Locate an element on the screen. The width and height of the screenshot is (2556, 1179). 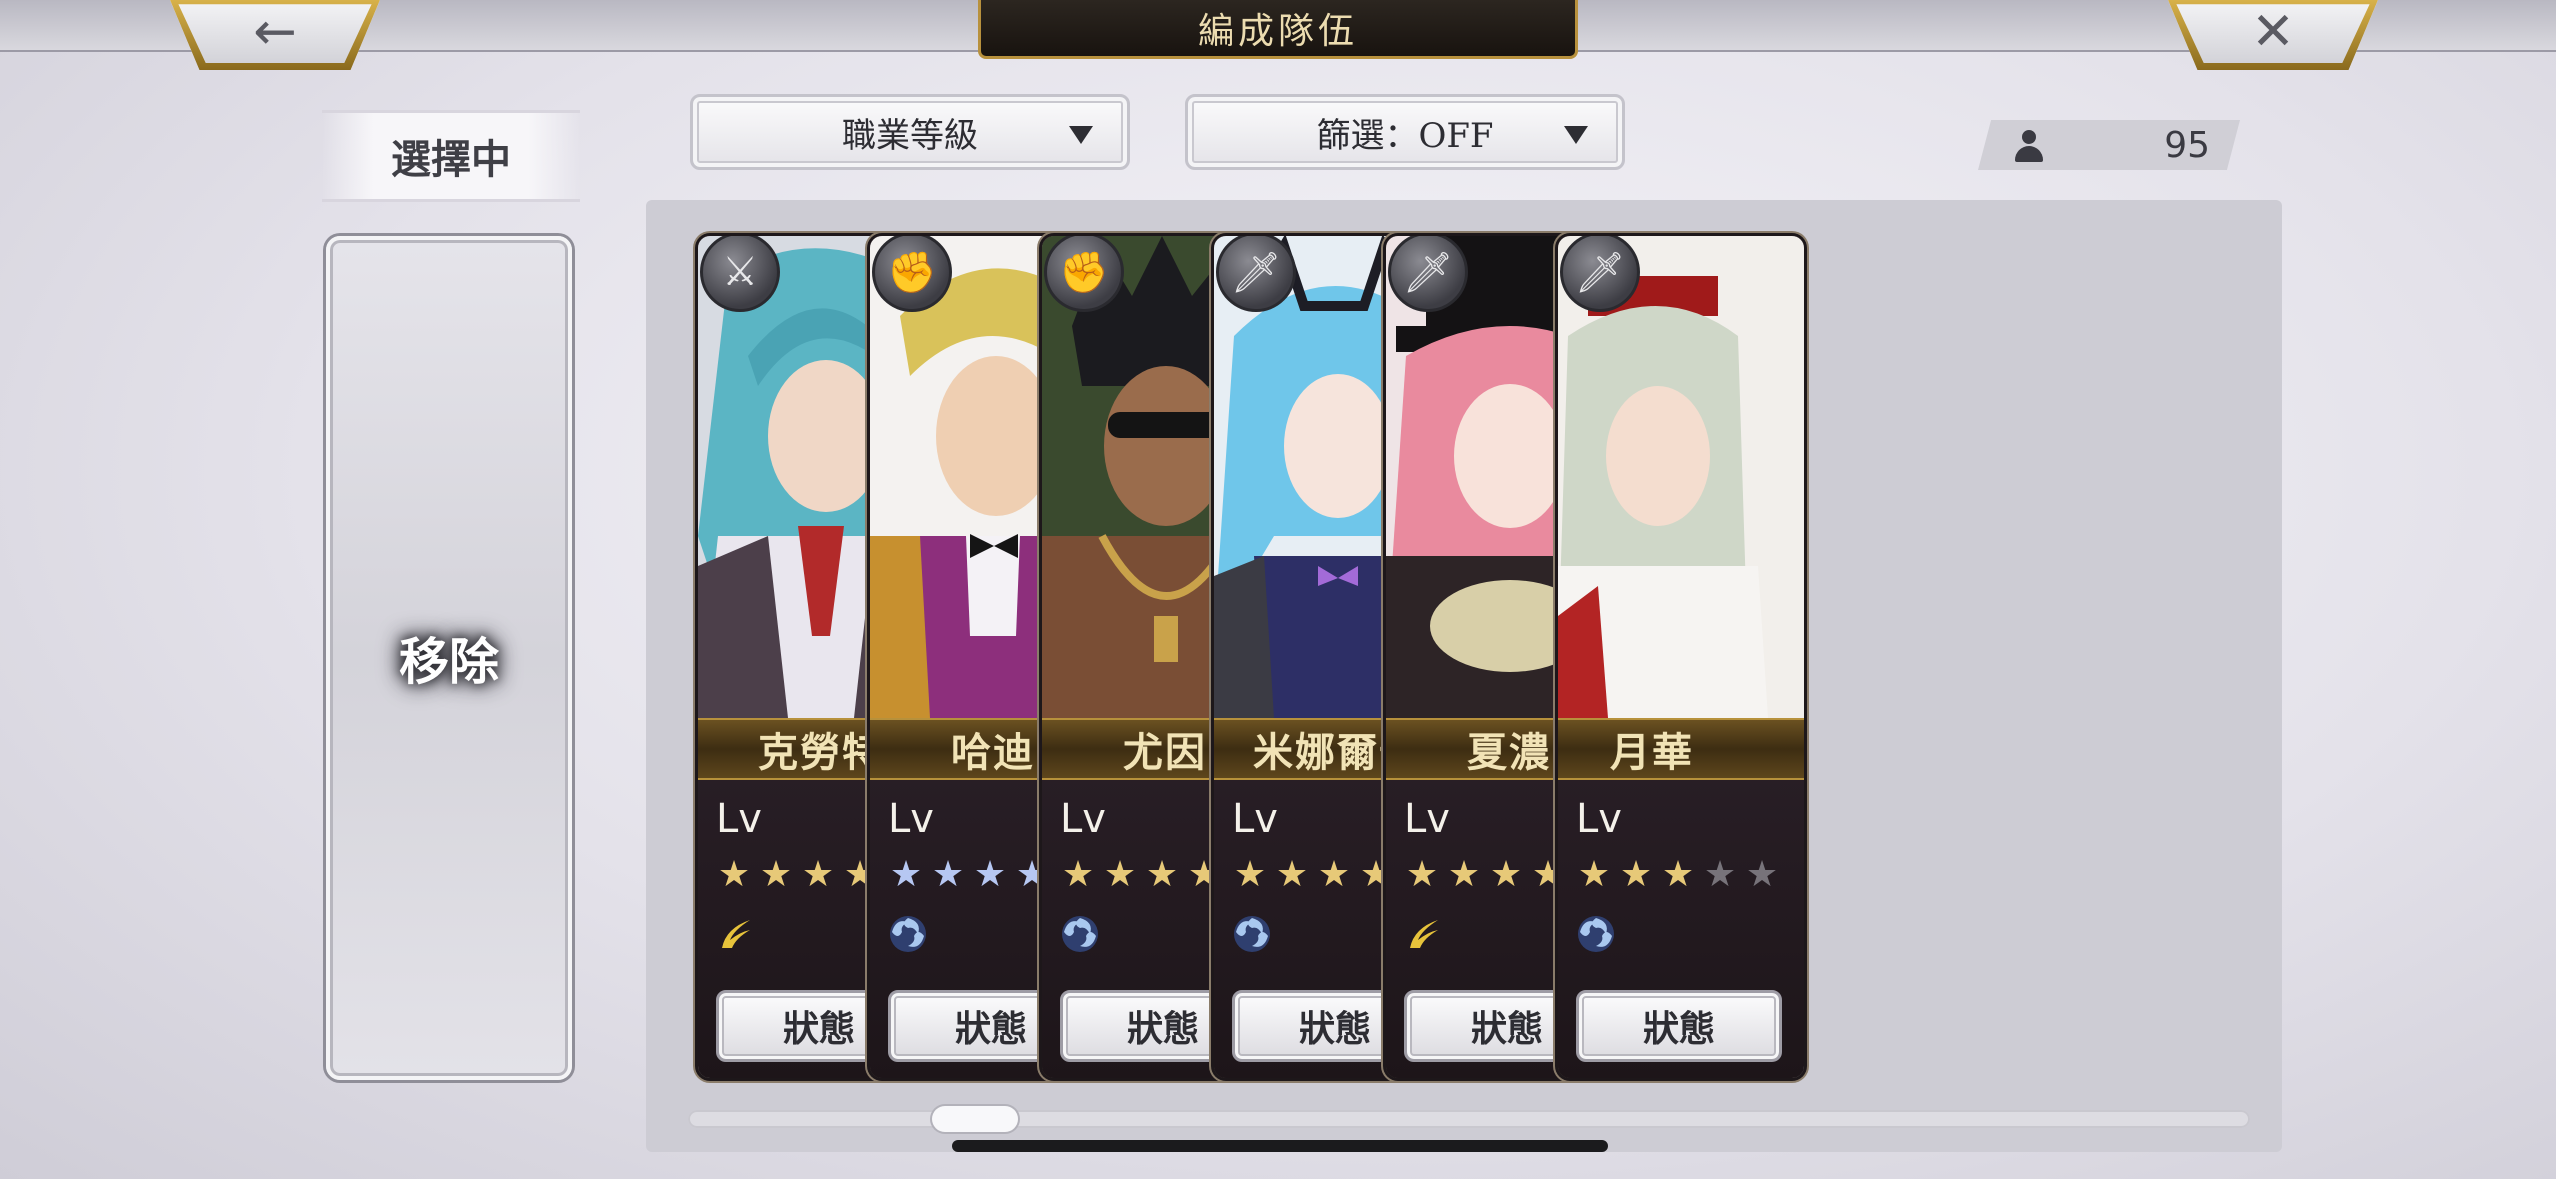
rarity-stars: ★★★★★ is located at coordinates (1679, 874).